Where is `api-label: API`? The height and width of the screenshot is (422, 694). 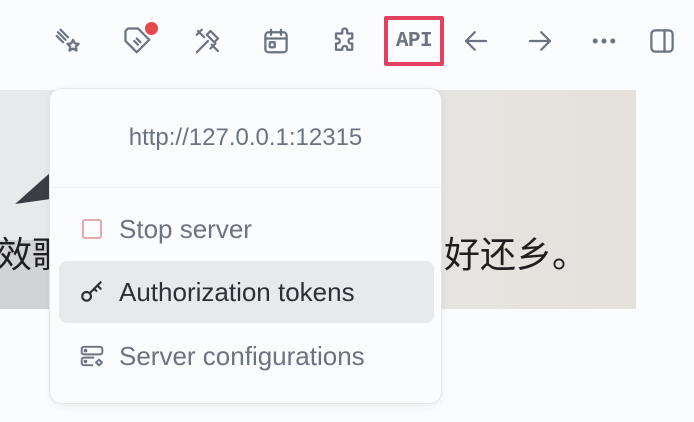
api-label: API is located at coordinates (414, 41).